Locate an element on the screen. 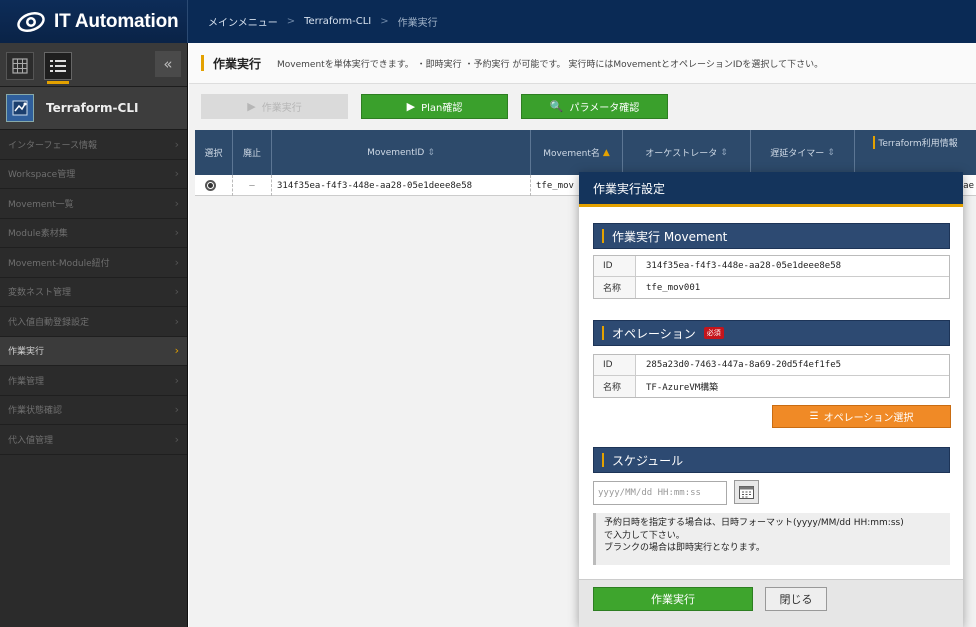 This screenshot has width=976, height=627. sidebar-item: Module素材集 › is located at coordinates (93, 233).